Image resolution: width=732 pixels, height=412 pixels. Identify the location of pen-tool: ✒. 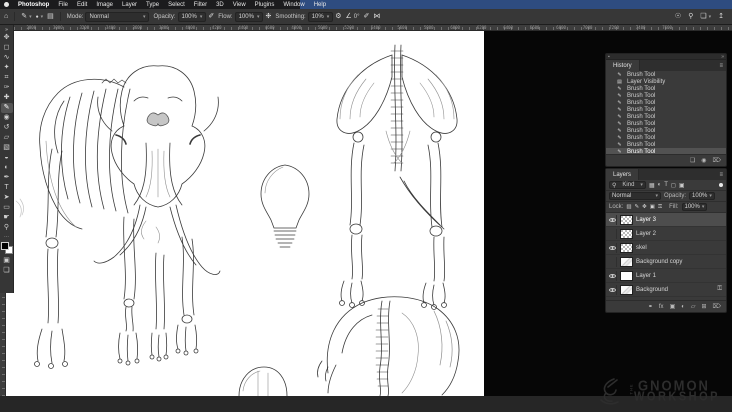
(7, 178).